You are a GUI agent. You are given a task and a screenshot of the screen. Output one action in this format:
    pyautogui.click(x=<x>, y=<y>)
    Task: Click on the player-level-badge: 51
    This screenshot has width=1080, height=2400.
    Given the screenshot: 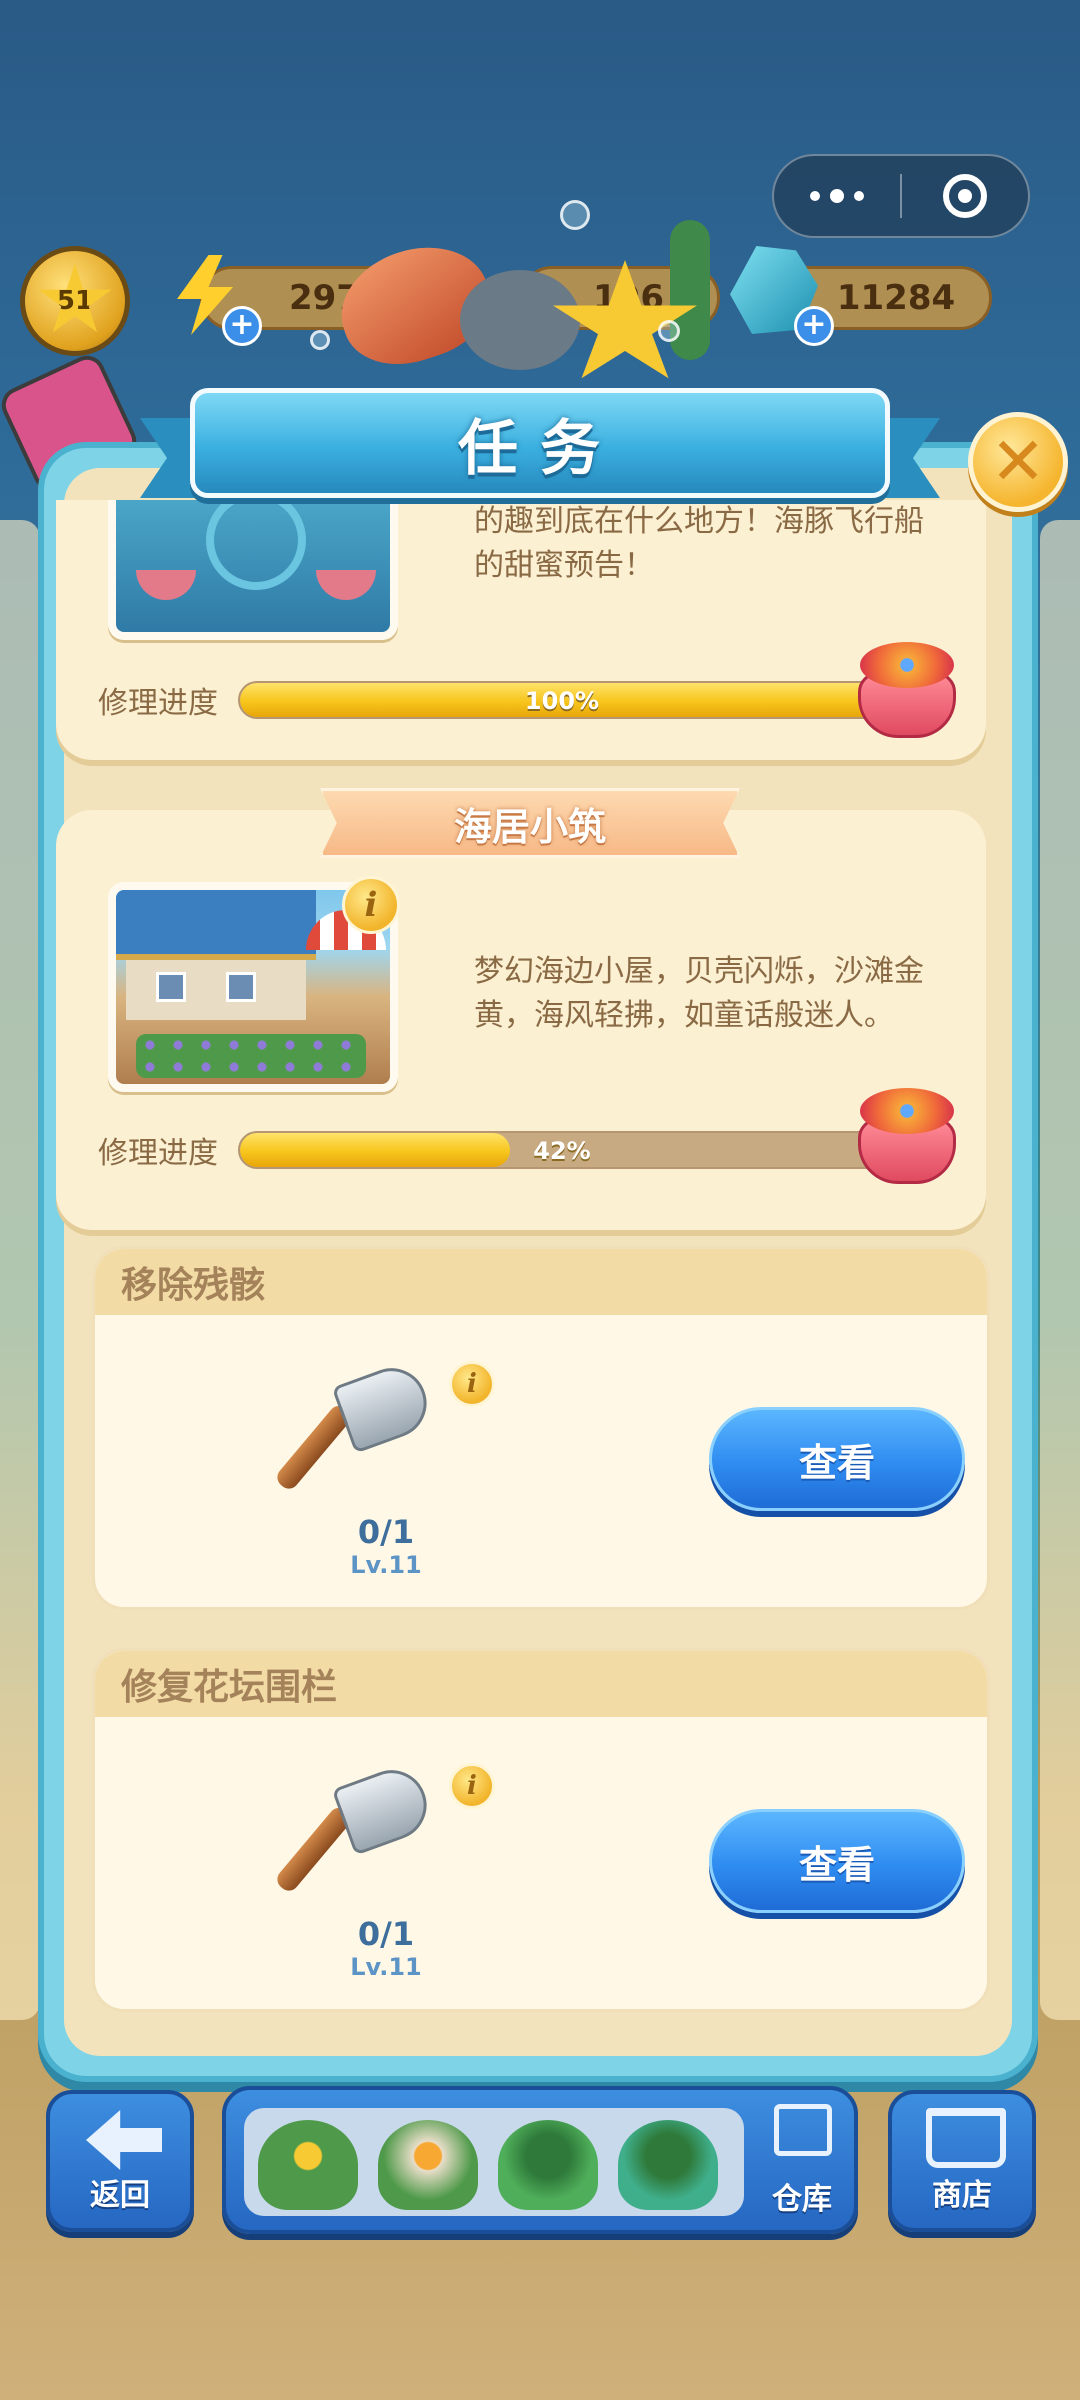 What is the action you would take?
    pyautogui.click(x=75, y=301)
    